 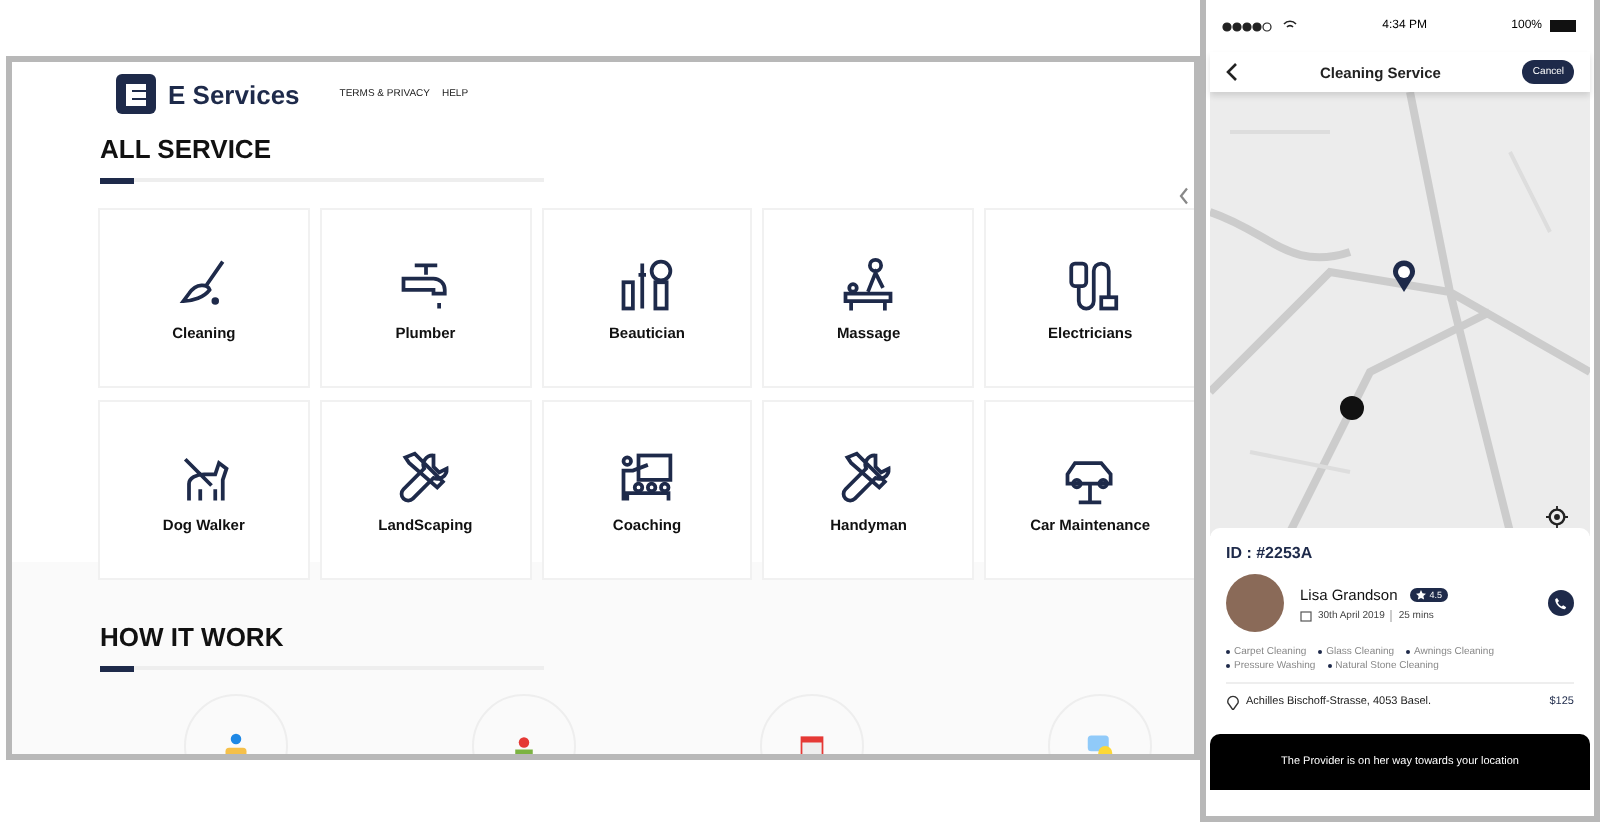 I want to click on wifi-icon, so click(x=1290, y=26).